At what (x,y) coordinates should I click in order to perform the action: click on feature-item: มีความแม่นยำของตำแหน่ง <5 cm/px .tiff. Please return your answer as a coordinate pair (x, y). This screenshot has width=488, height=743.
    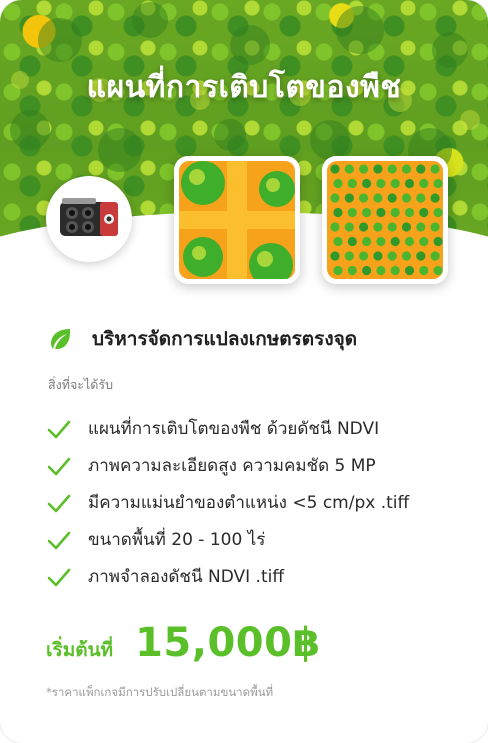
    Looking at the image, I should click on (227, 502).